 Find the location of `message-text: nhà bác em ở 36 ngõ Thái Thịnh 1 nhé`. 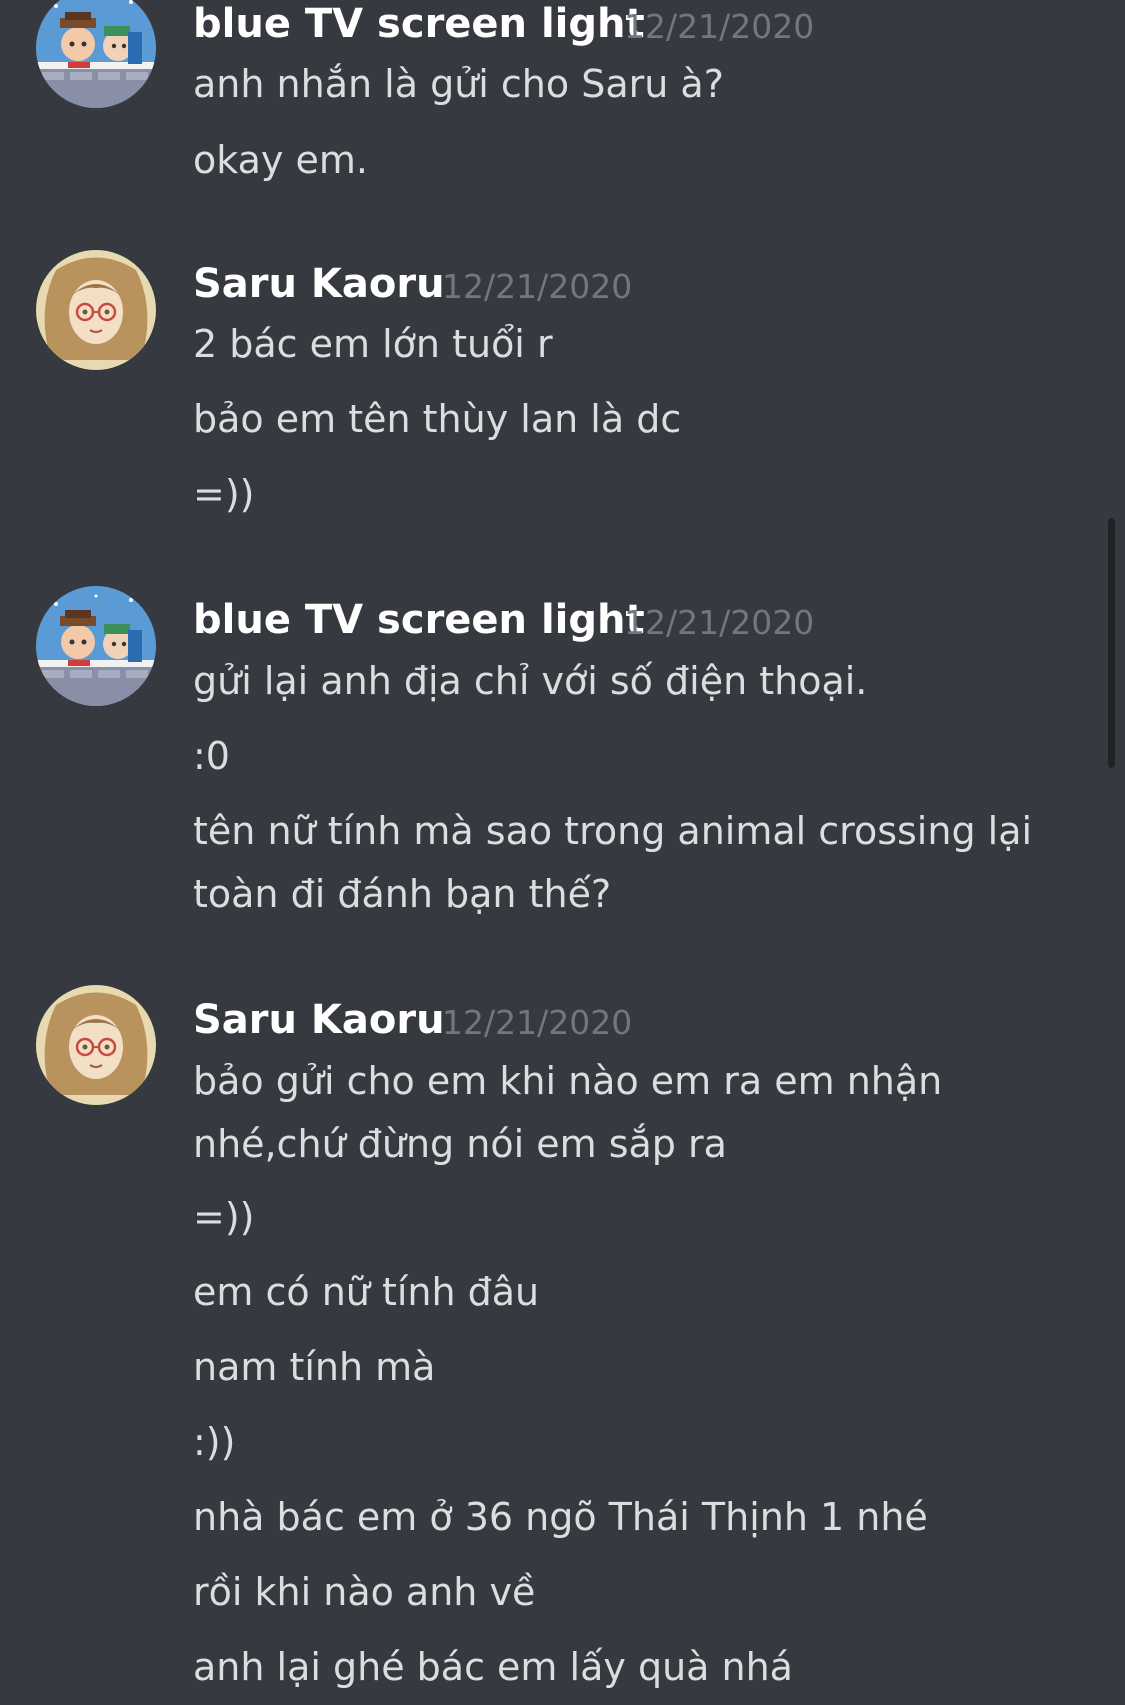

message-text: nhà bác em ở 36 ngõ Thái Thịnh 1 nhé is located at coordinates (560, 1517).